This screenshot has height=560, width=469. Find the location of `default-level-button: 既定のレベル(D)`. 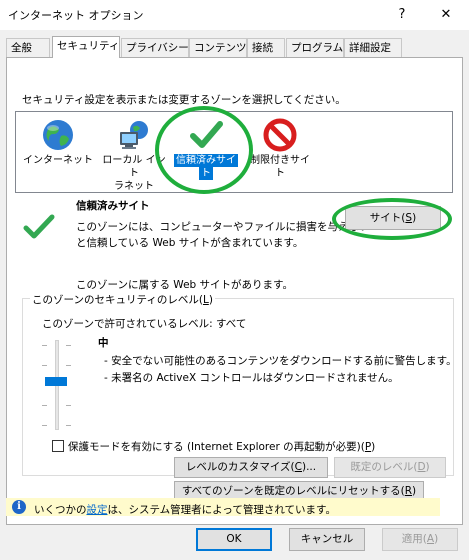

default-level-button: 既定のレベル(D) is located at coordinates (390, 467).